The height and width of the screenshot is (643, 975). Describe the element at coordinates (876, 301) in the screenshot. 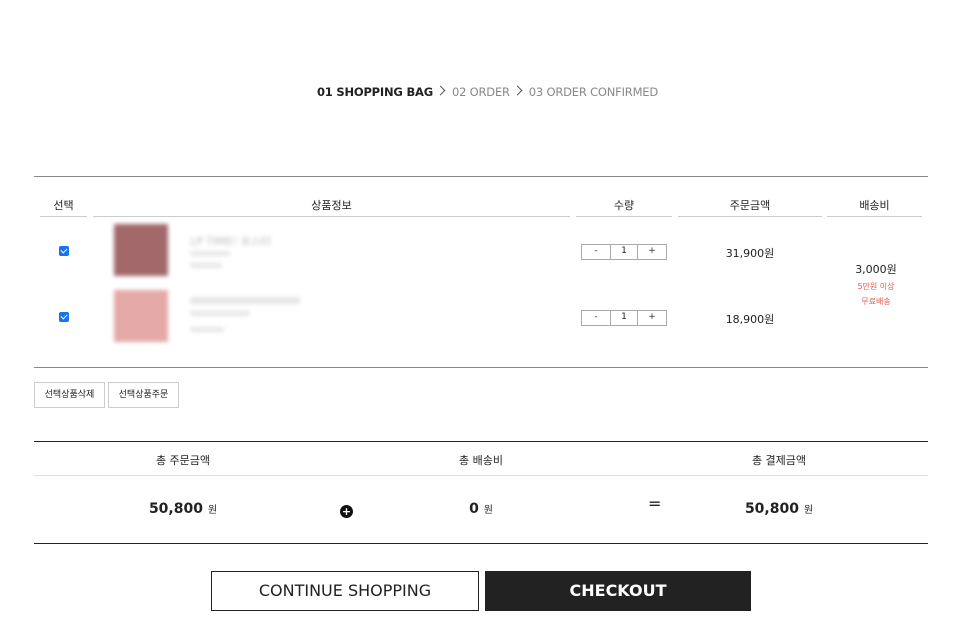

I see `free-shipping-note: 무료배송` at that location.